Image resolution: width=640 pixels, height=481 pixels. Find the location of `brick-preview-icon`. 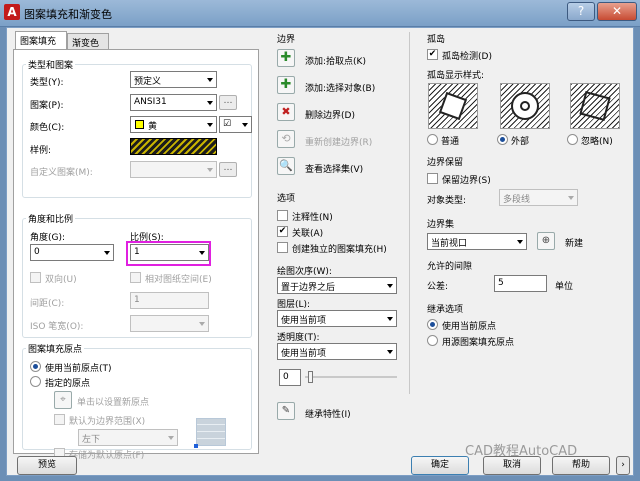

brick-preview-icon is located at coordinates (211, 432).